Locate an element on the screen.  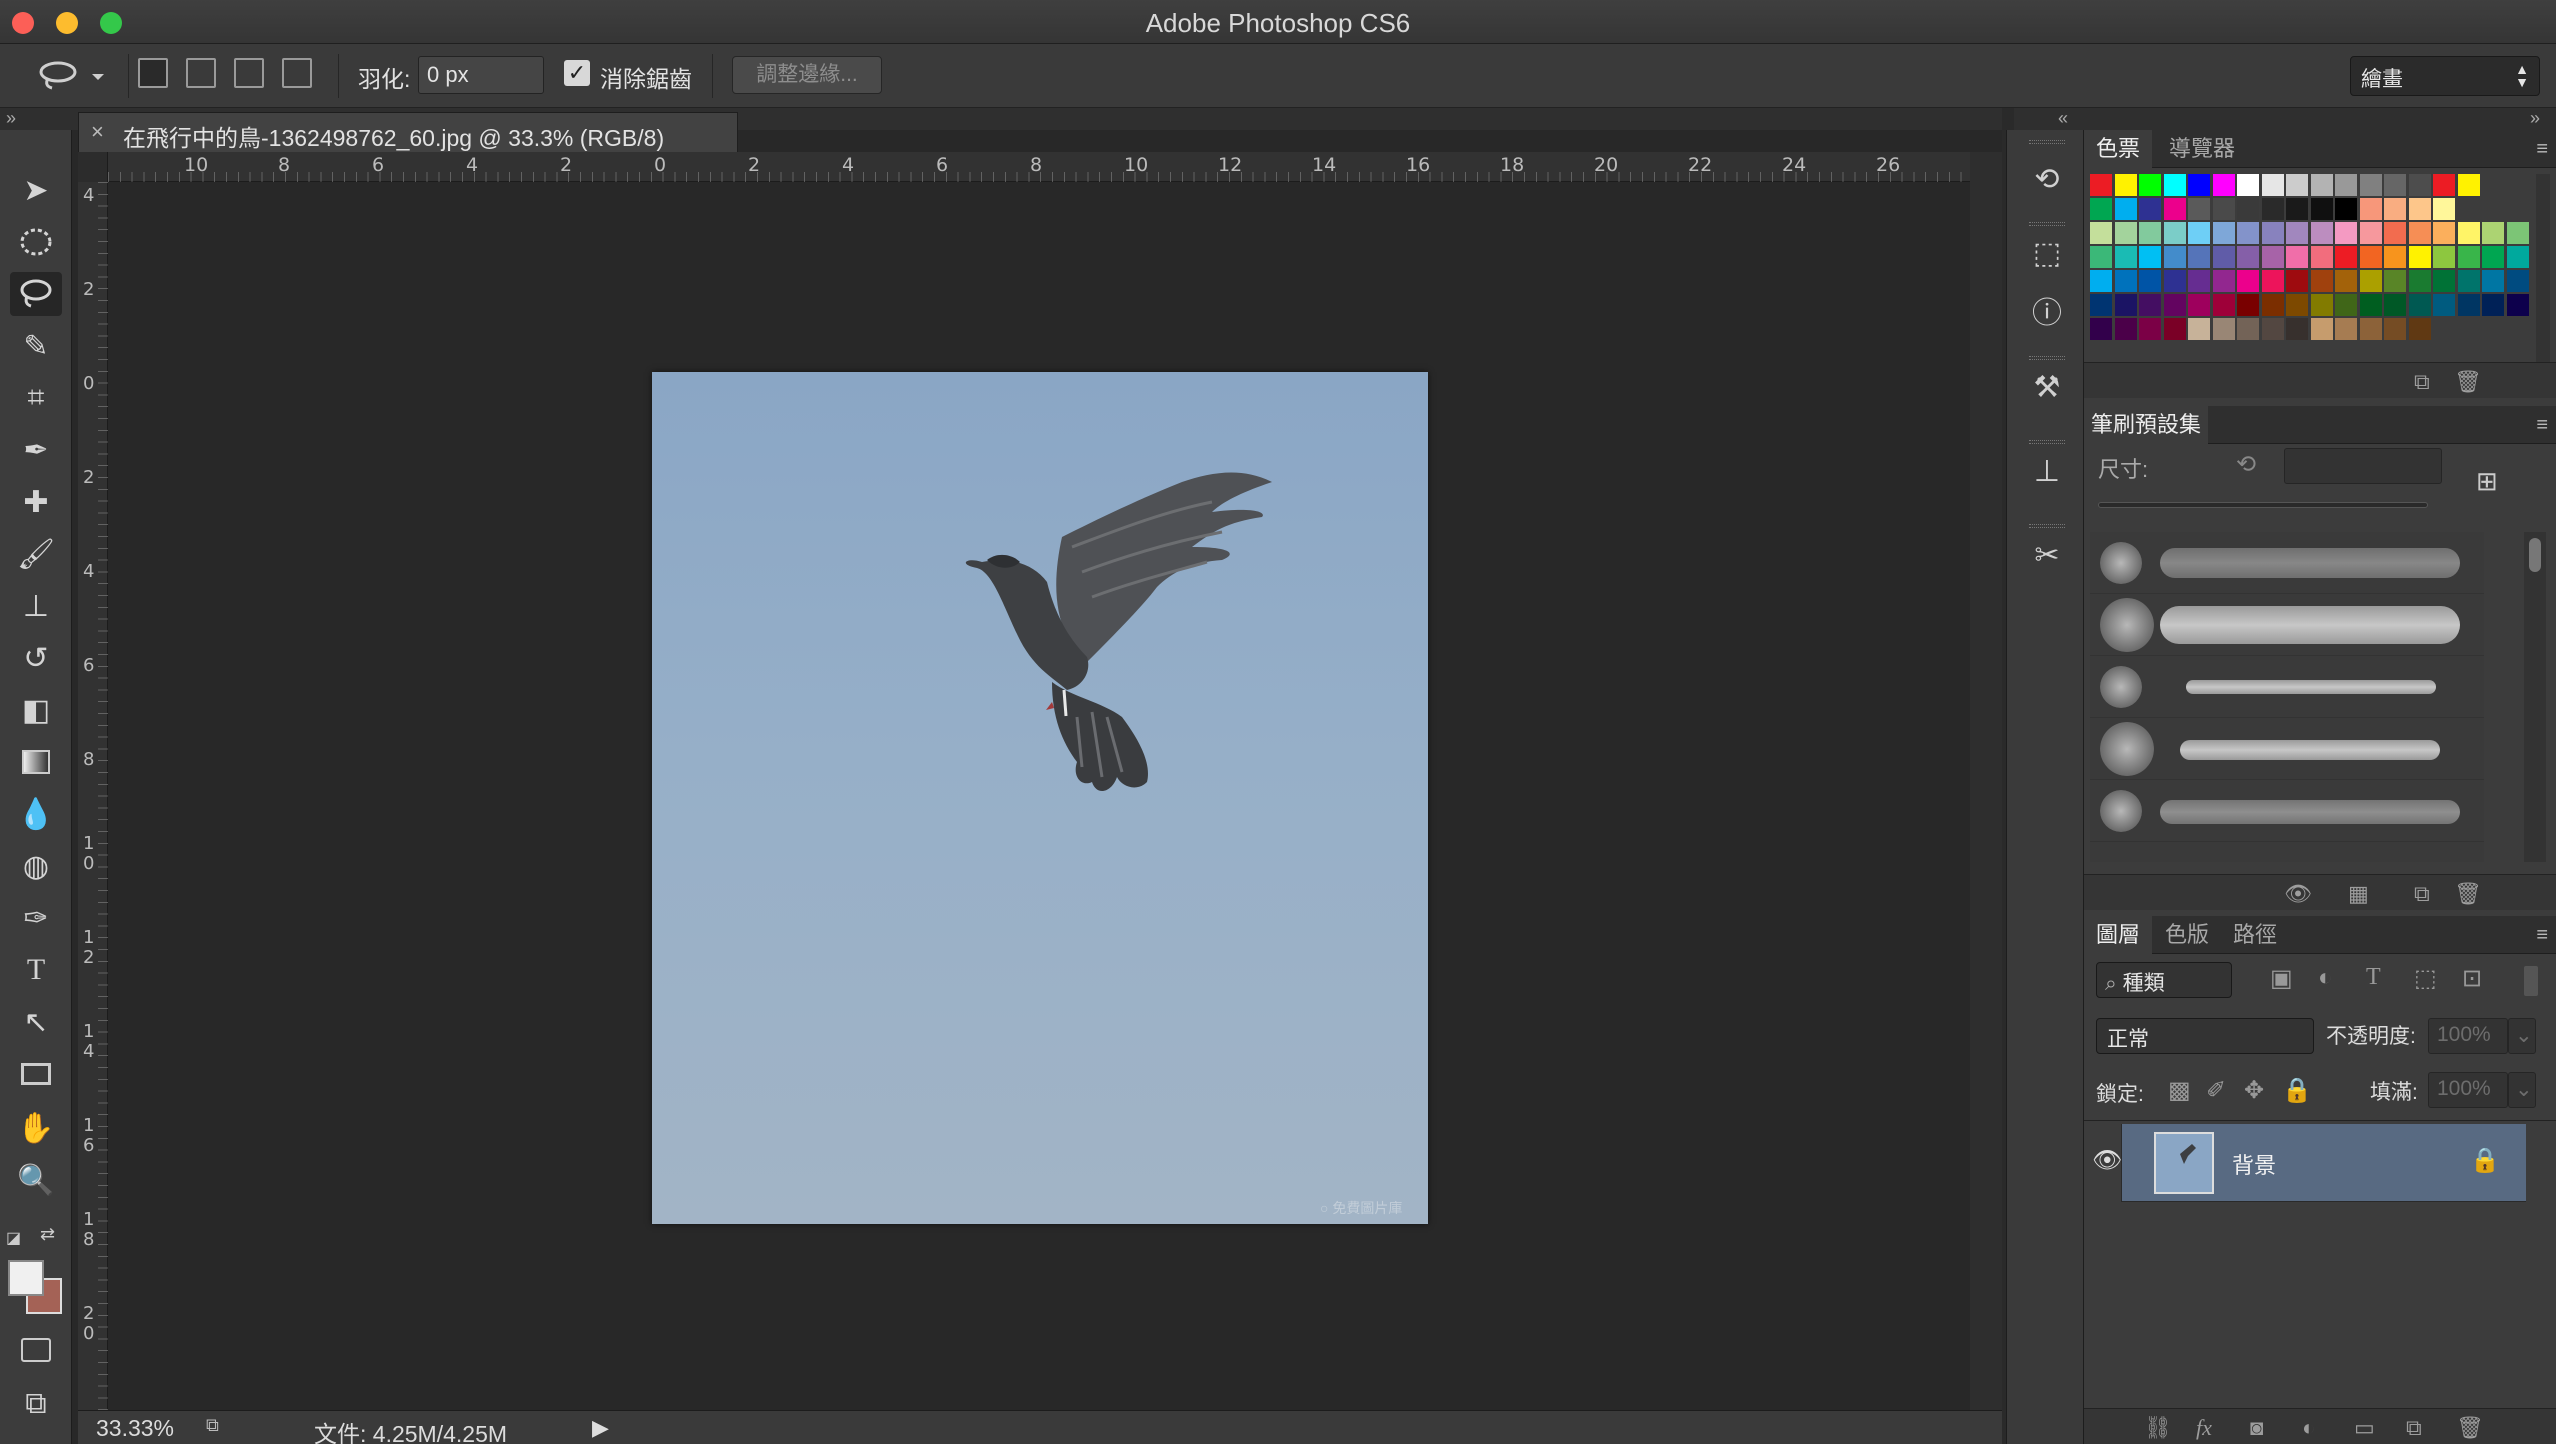
intersect-selection-button is located at coordinates (297, 73).